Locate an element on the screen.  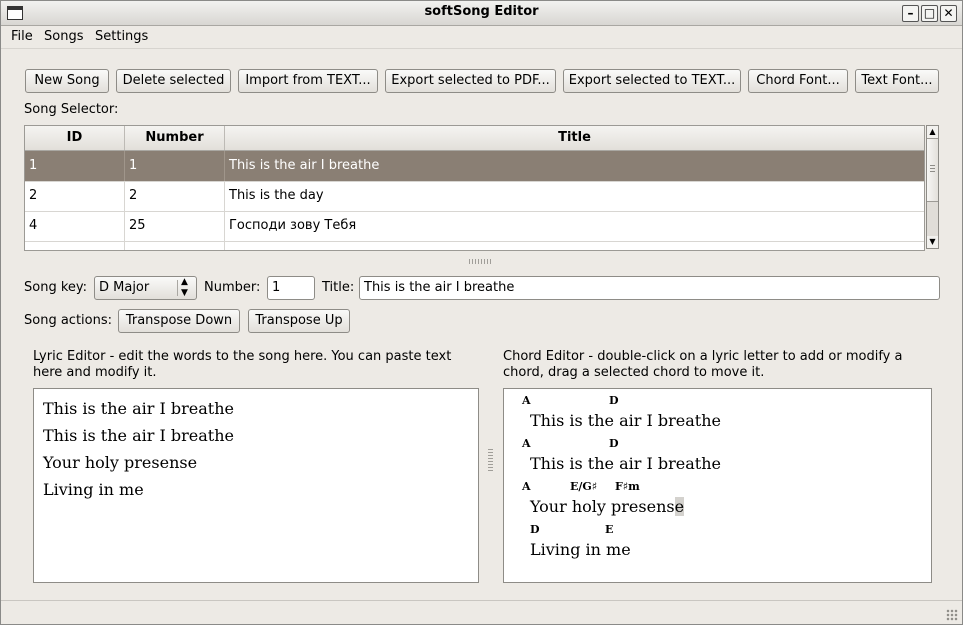
title-bar: softSong Editor – □ ✕ is located at coordinates (481, 13).